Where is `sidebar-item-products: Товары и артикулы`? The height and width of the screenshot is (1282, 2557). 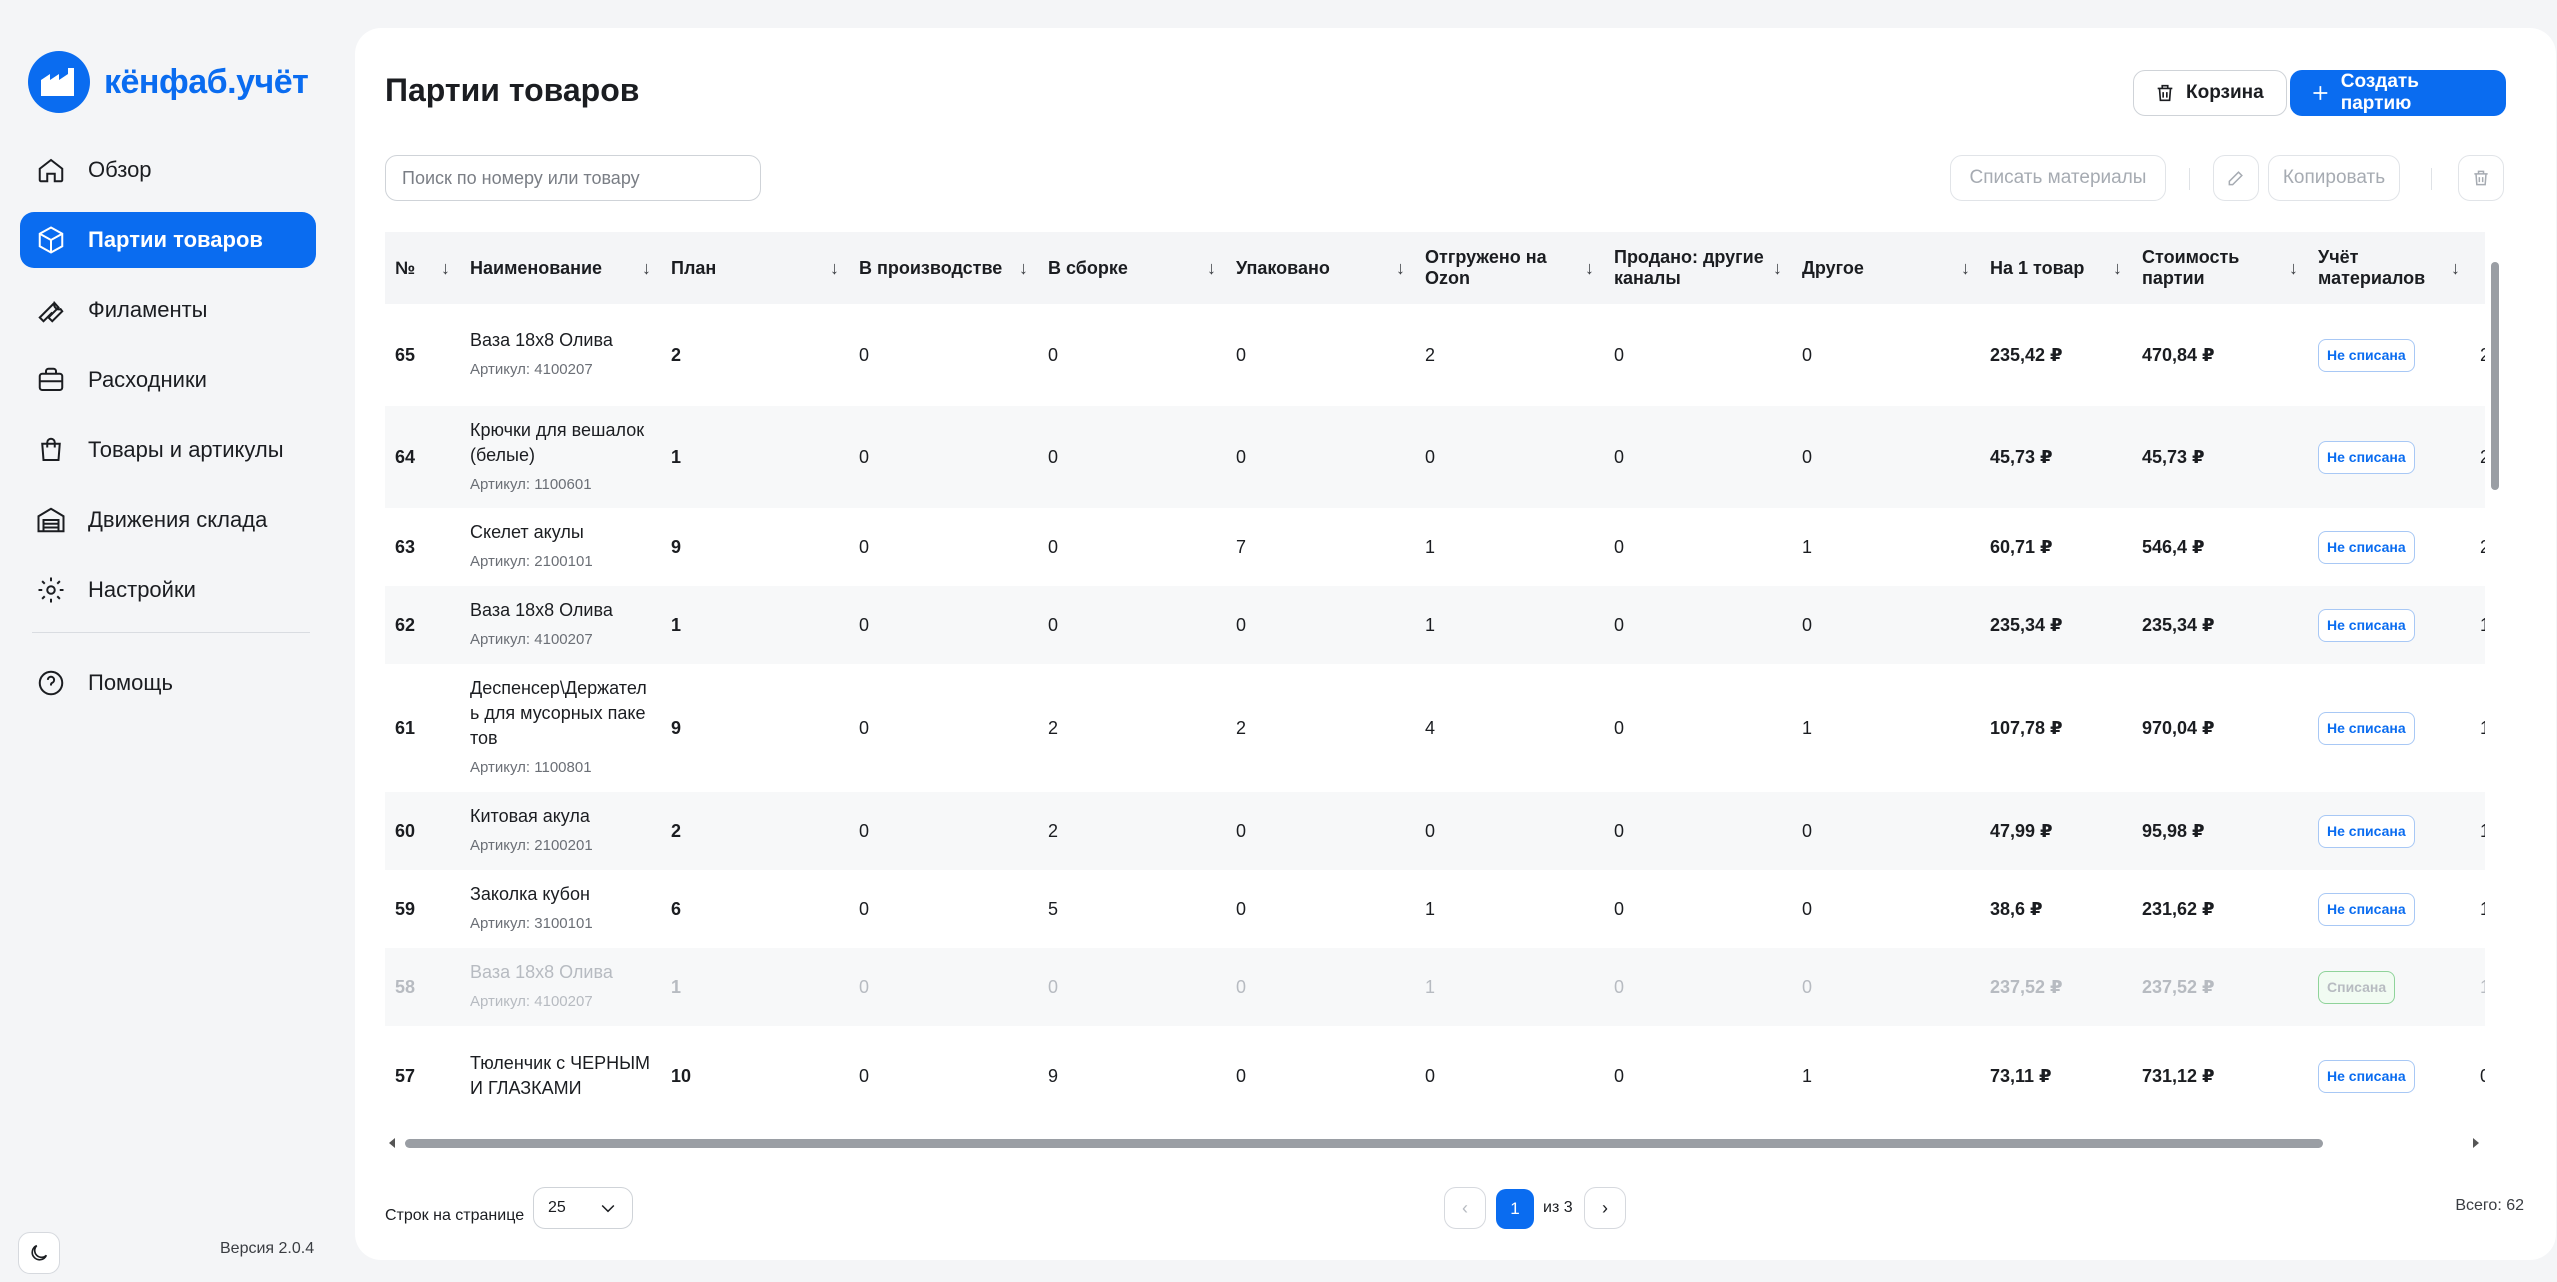
sidebar-item-products: Товары и артикулы is located at coordinates (168, 450).